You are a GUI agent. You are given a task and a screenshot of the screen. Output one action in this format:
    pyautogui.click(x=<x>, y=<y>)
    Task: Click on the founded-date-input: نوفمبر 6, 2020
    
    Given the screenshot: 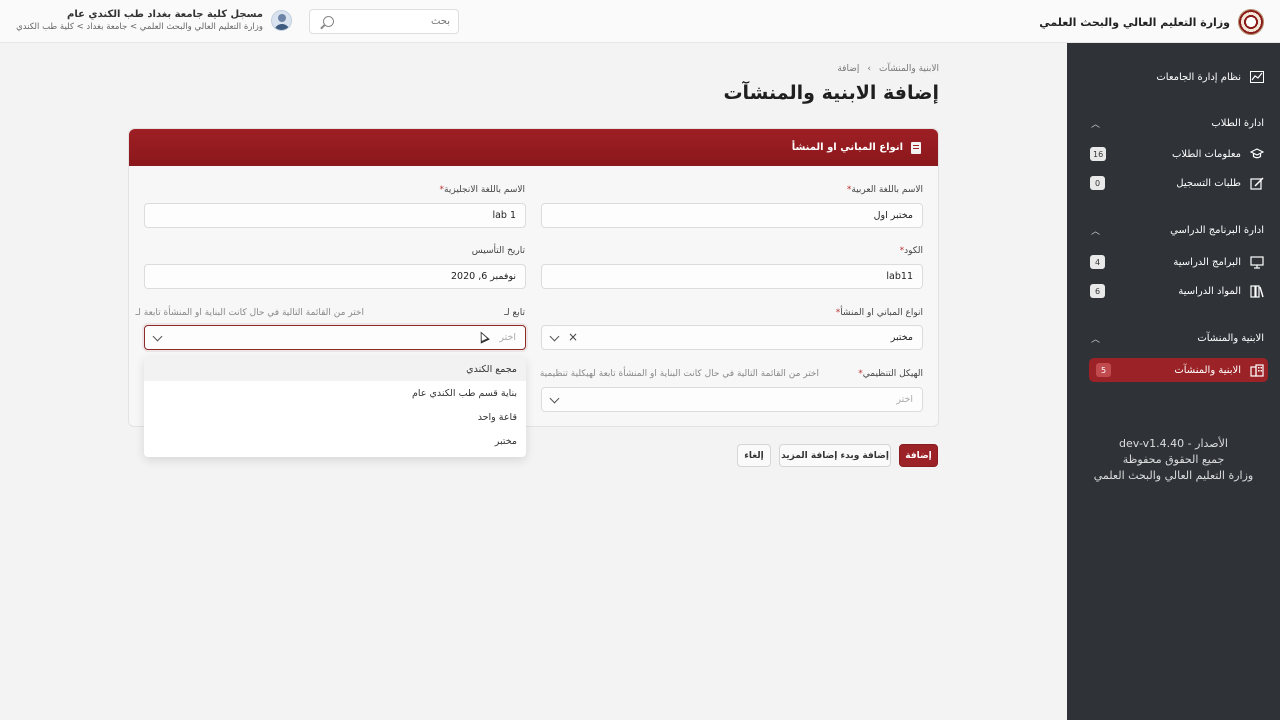 What is the action you would take?
    pyautogui.click(x=335, y=276)
    